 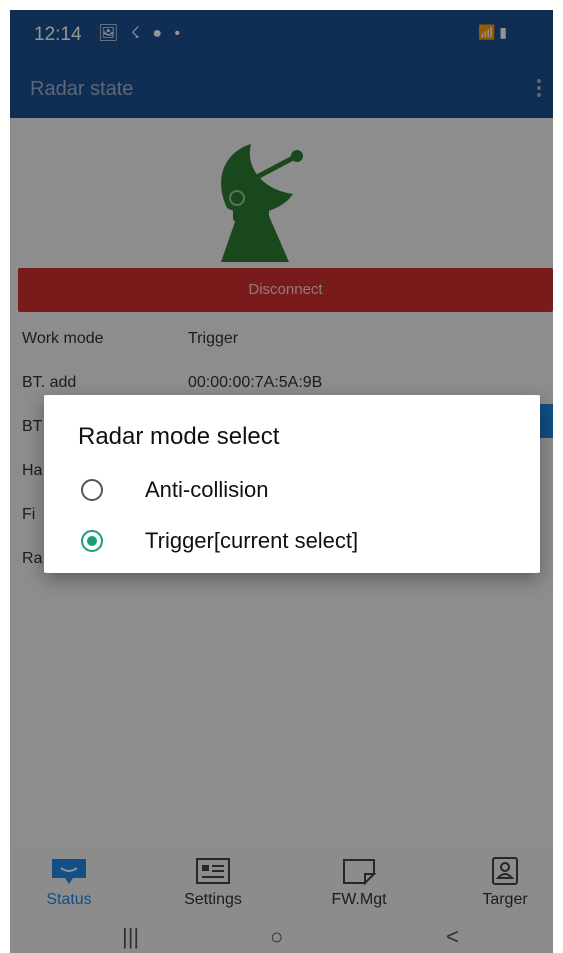 What do you see at coordinates (92, 541) in the screenshot?
I see `radio-button-checked` at bounding box center [92, 541].